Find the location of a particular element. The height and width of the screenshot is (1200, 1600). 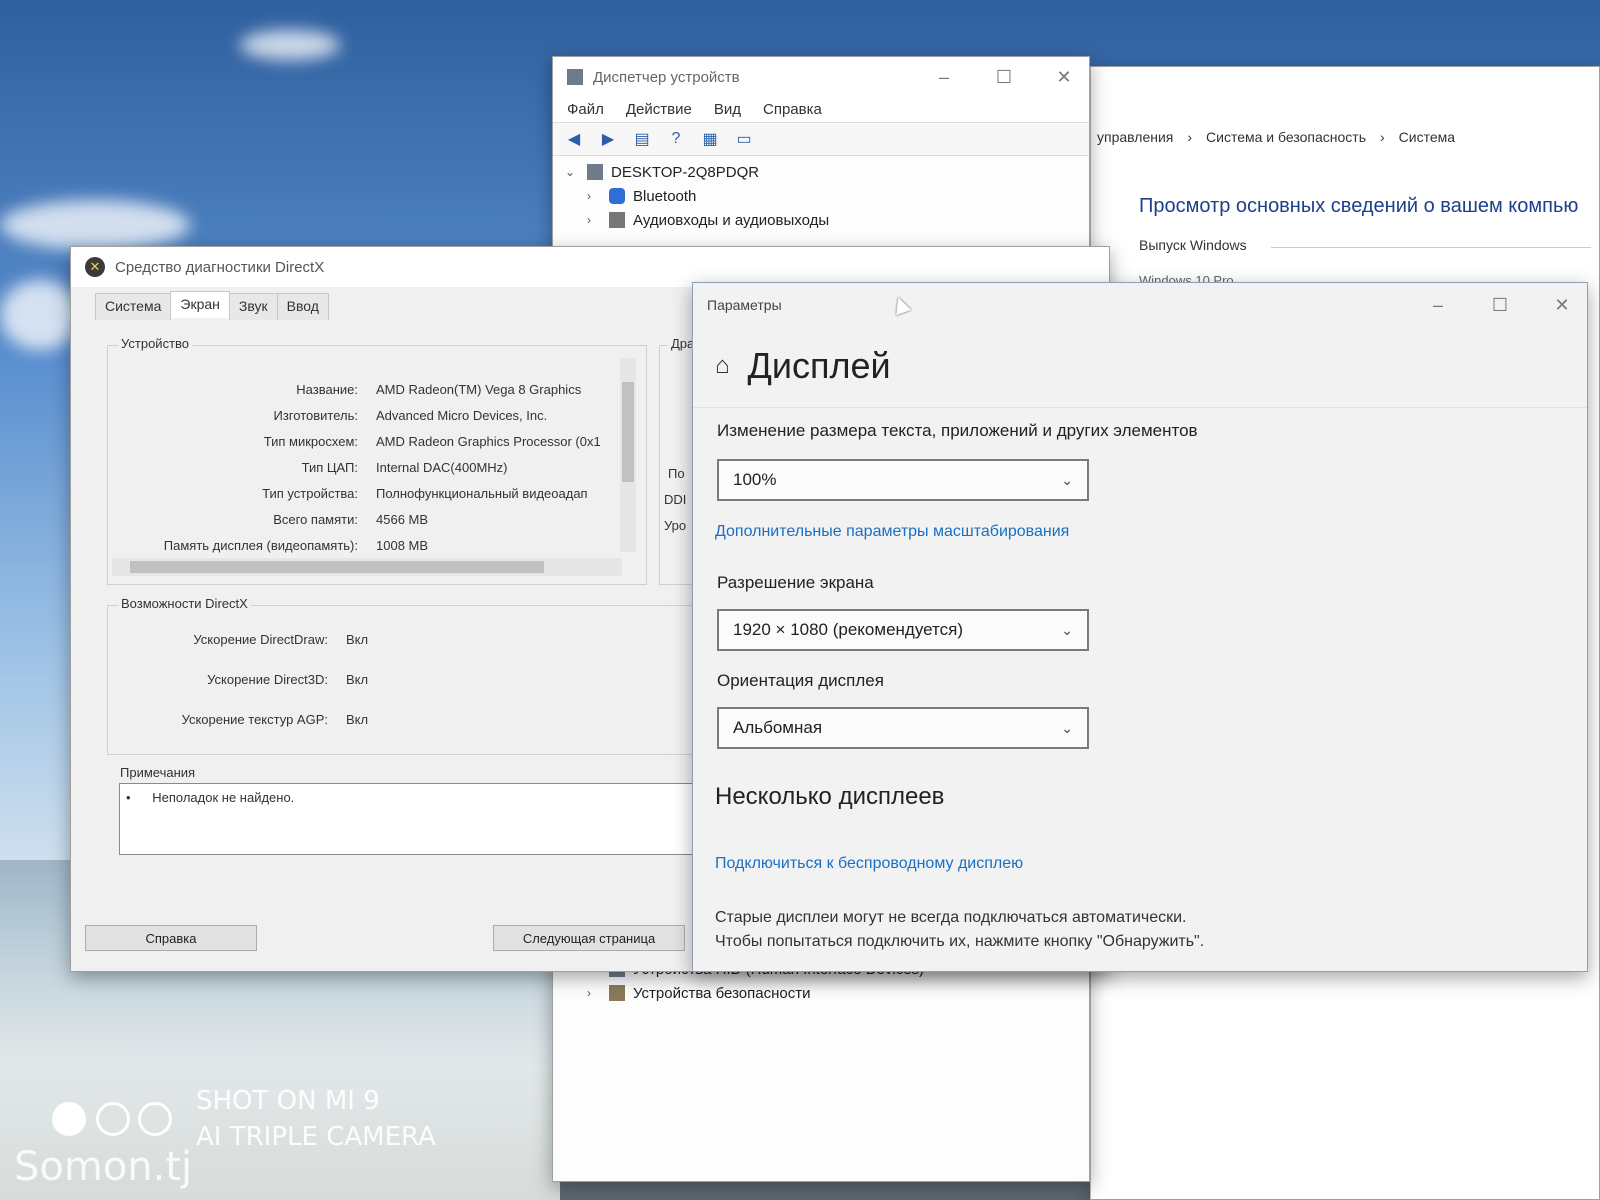

page-header: ⌂ Дисплей is located at coordinates (803, 366).